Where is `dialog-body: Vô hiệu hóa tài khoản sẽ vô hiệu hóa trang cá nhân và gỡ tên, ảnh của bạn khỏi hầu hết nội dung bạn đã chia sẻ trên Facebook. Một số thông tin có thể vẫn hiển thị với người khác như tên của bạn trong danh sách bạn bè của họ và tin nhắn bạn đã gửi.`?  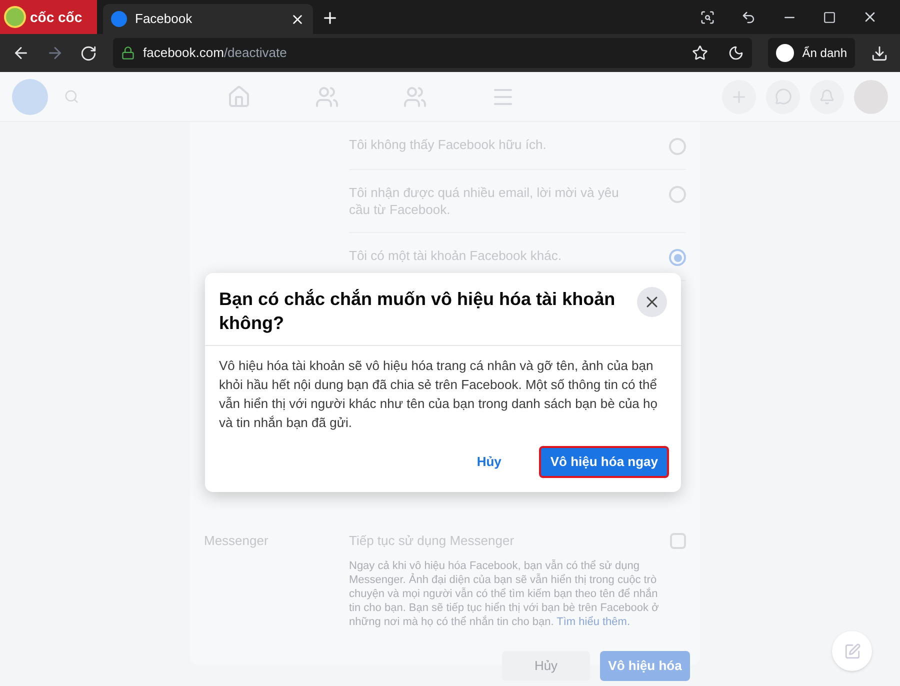 dialog-body: Vô hiệu hóa tài khoản sẽ vô hiệu hóa trang cá nhân và gỡ tên, ảnh của bạn khỏi hầu hết nội dung bạn đã chia sẻ trên Facebook. Một số thông tin có thể vẫn hiển thị với người khác như tên của bạn trong danh sách bạn bè của họ và tin nhắn bạn đã gửi. is located at coordinates (438, 394).